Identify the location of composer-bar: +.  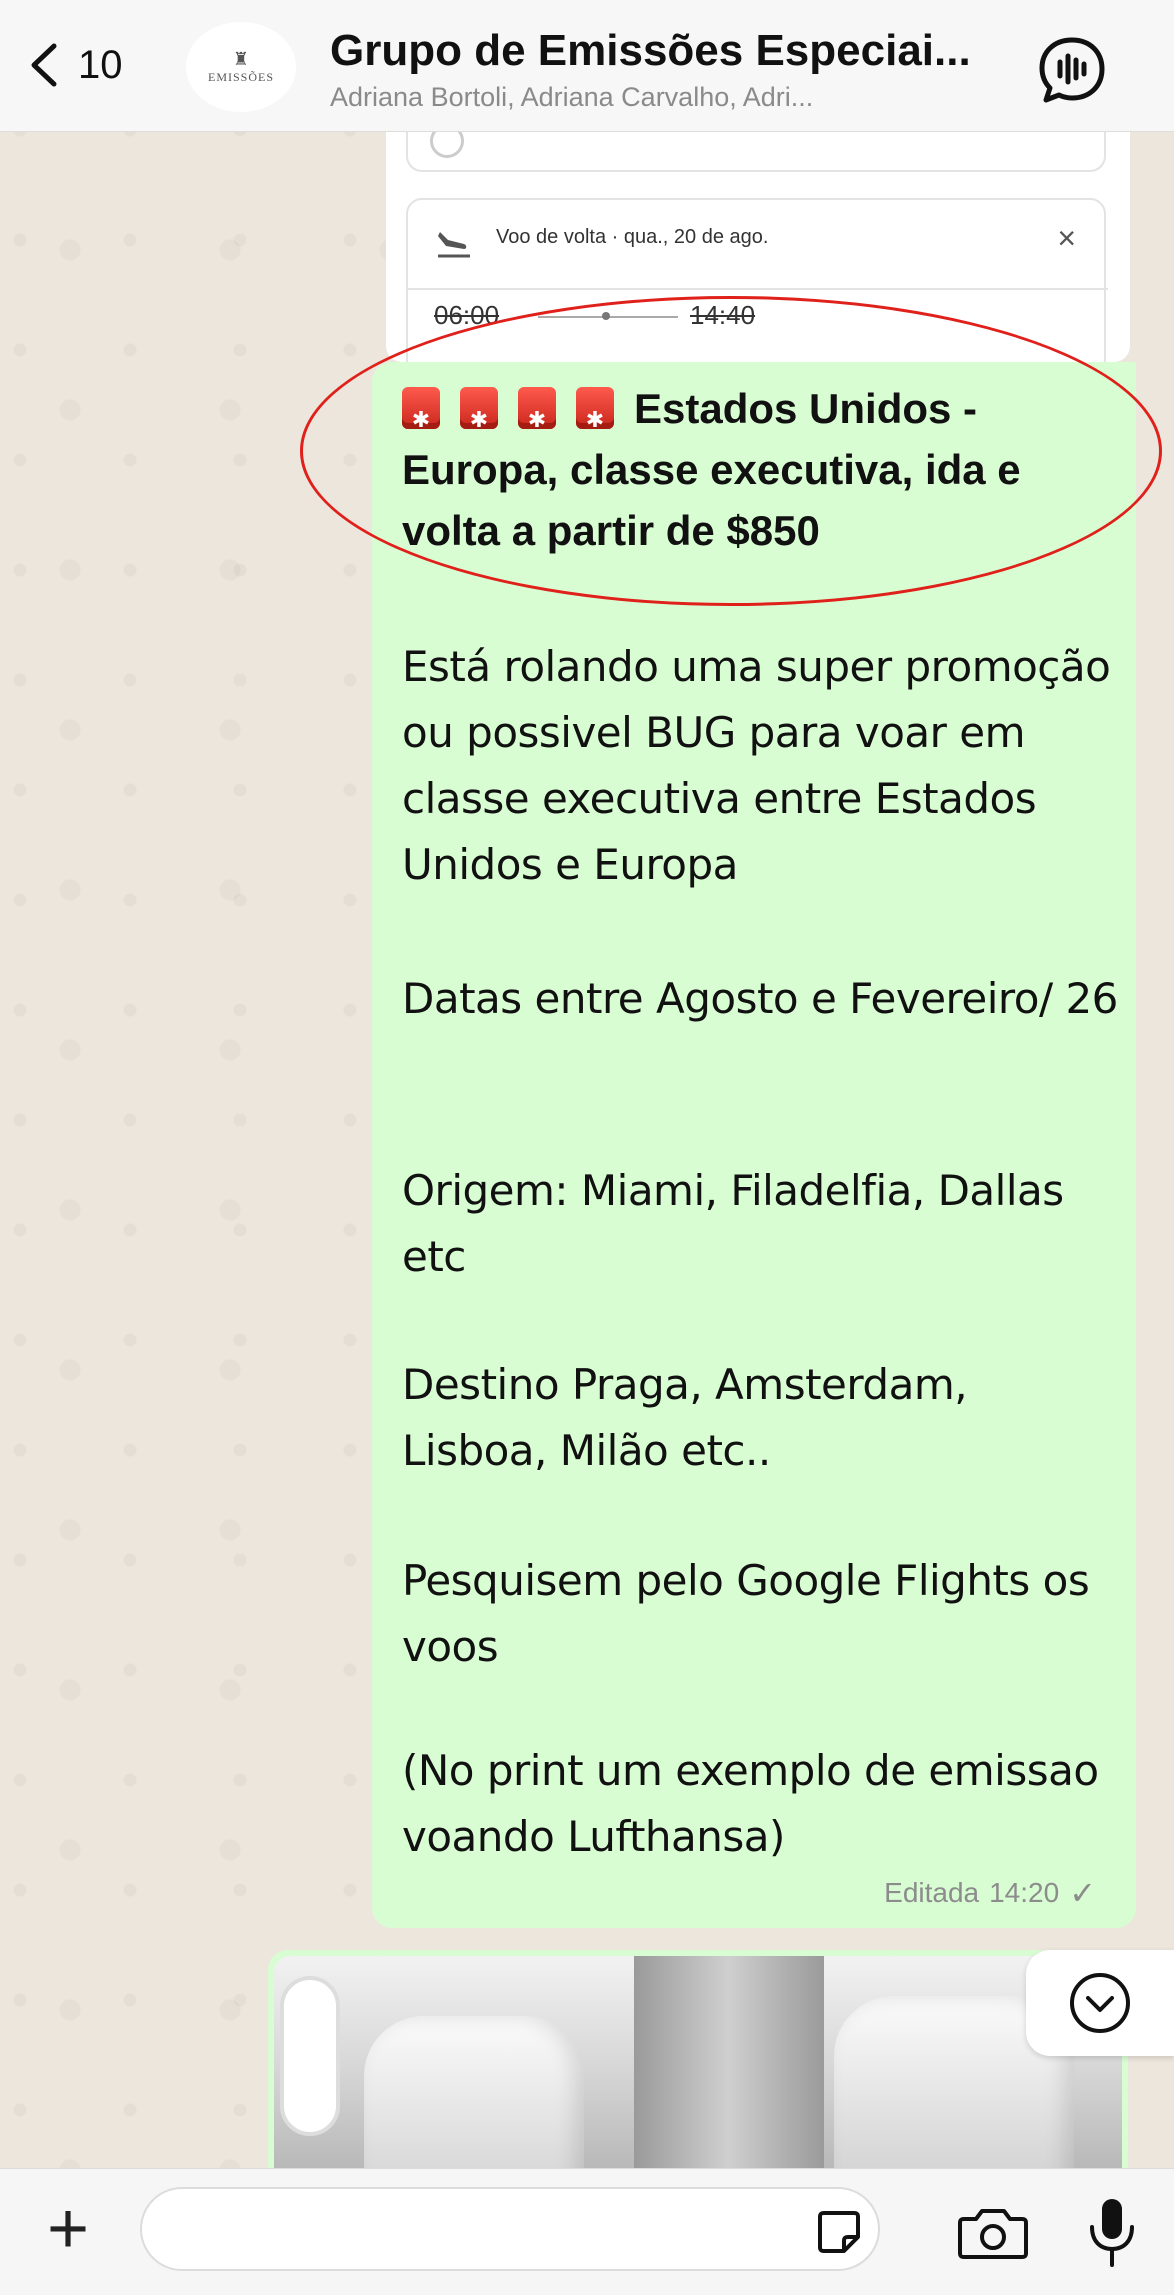
(587, 2231).